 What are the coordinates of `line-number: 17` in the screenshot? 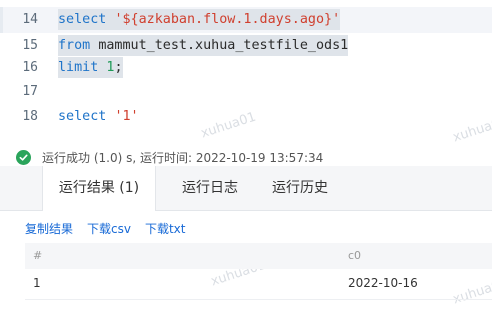 It's located at (30, 91).